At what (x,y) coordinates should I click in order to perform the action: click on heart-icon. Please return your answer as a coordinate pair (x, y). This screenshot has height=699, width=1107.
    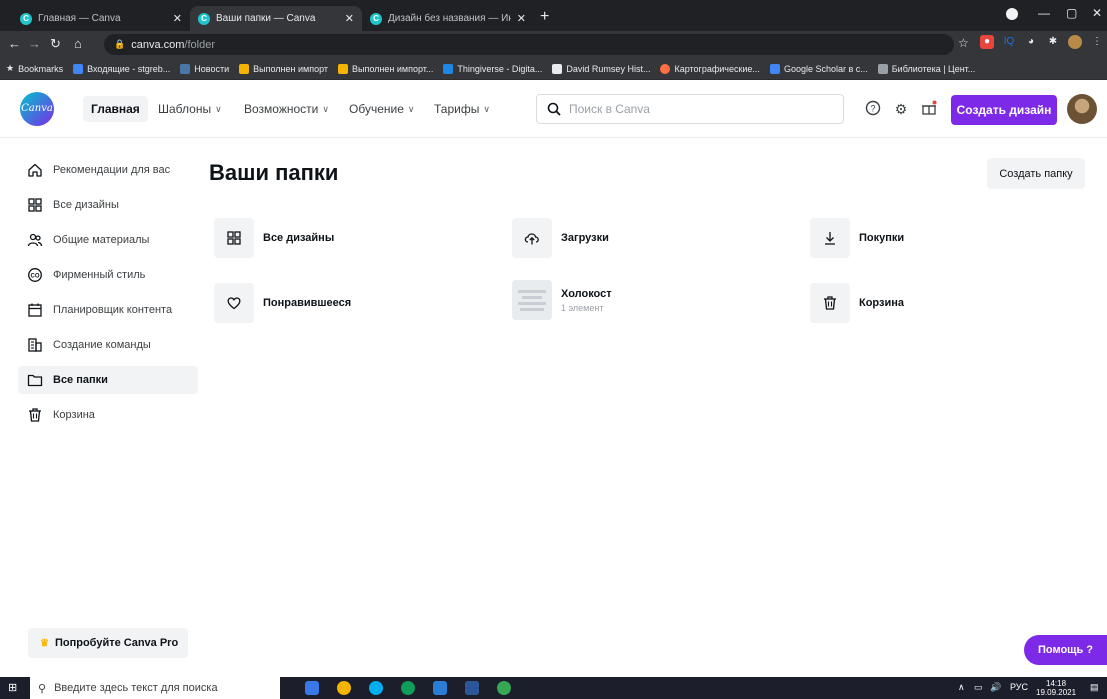
    Looking at the image, I should click on (234, 303).